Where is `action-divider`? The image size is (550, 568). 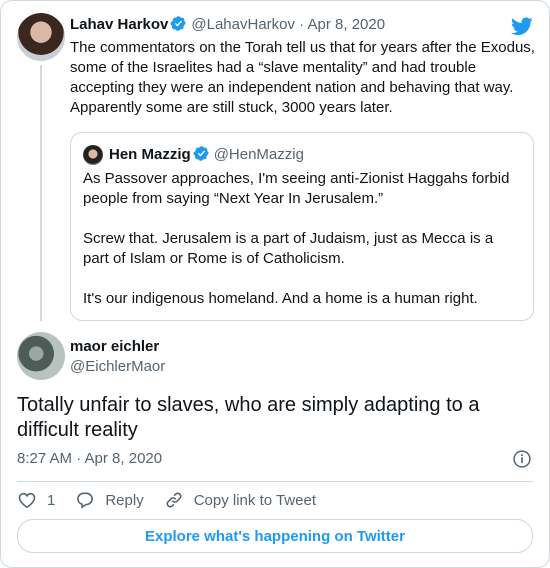
action-divider is located at coordinates (275, 481).